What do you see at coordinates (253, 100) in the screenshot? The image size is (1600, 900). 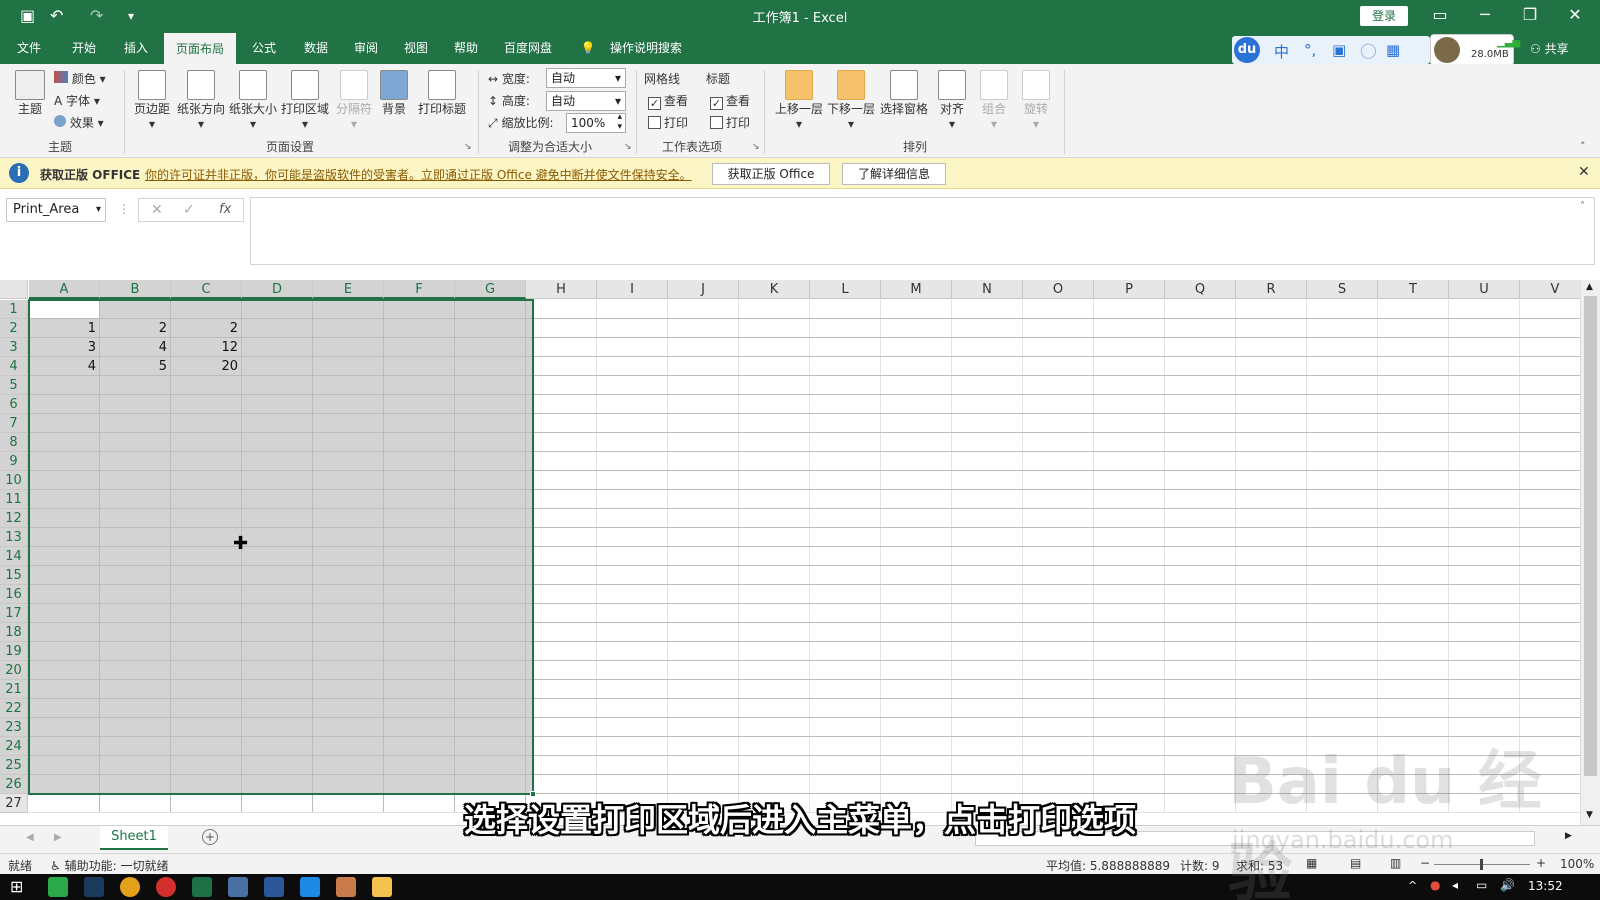 I see `size-button: 纸张大小 ▾` at bounding box center [253, 100].